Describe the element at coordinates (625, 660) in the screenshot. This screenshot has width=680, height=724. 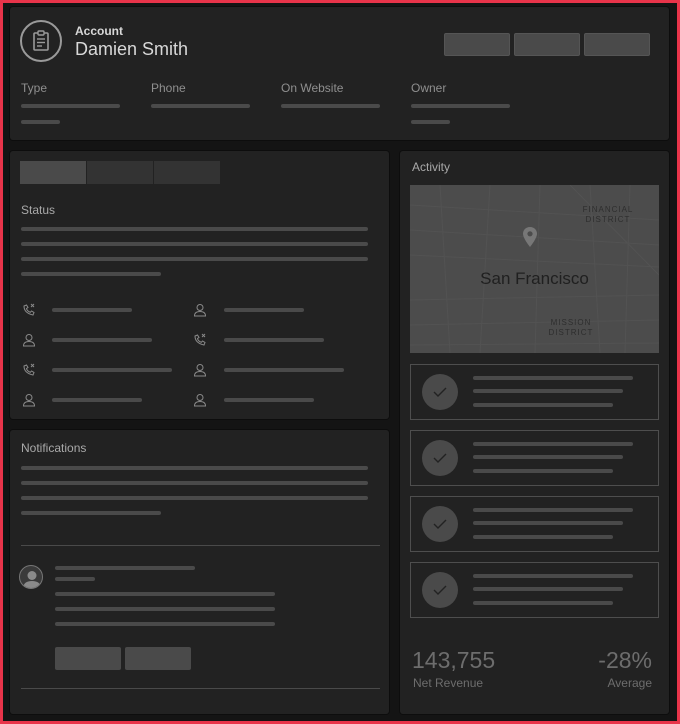
I see `average-value: -28%` at that location.